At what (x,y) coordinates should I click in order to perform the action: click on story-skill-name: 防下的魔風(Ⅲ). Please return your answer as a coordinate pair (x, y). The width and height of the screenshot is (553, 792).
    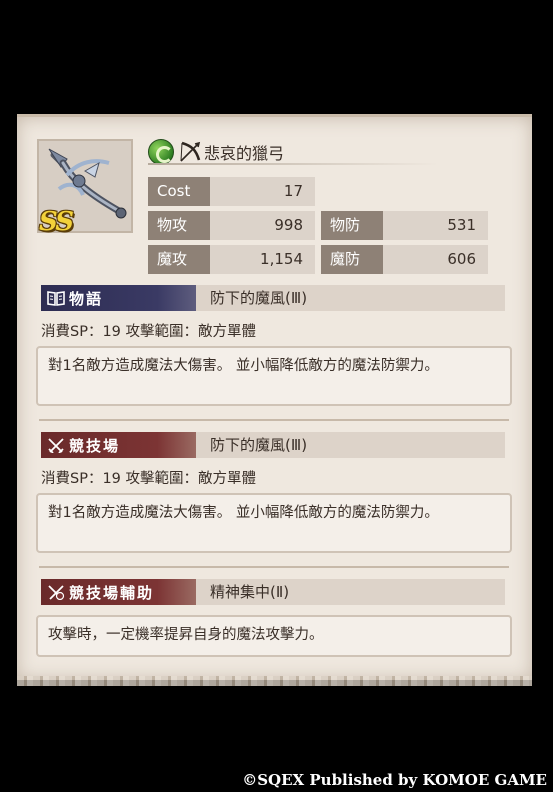
    Looking at the image, I should click on (259, 298).